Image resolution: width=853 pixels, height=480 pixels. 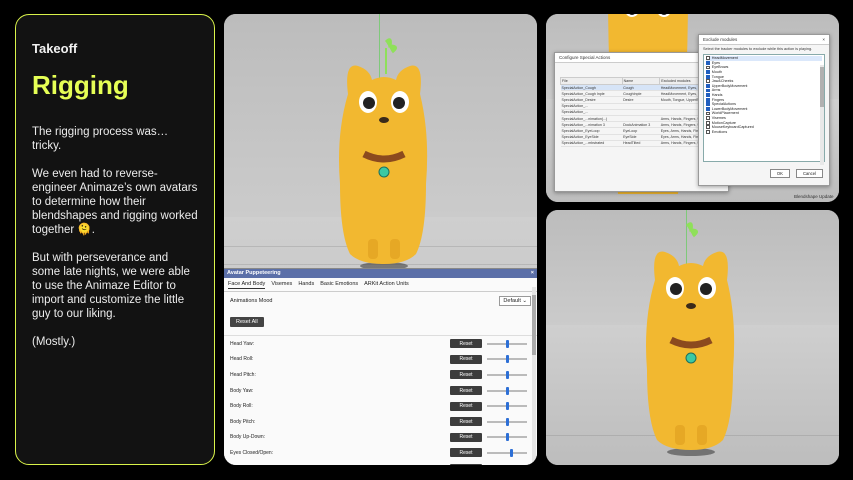 I want to click on table-cell: SpecialAction_...mbstrated, so click(x=591, y=143).